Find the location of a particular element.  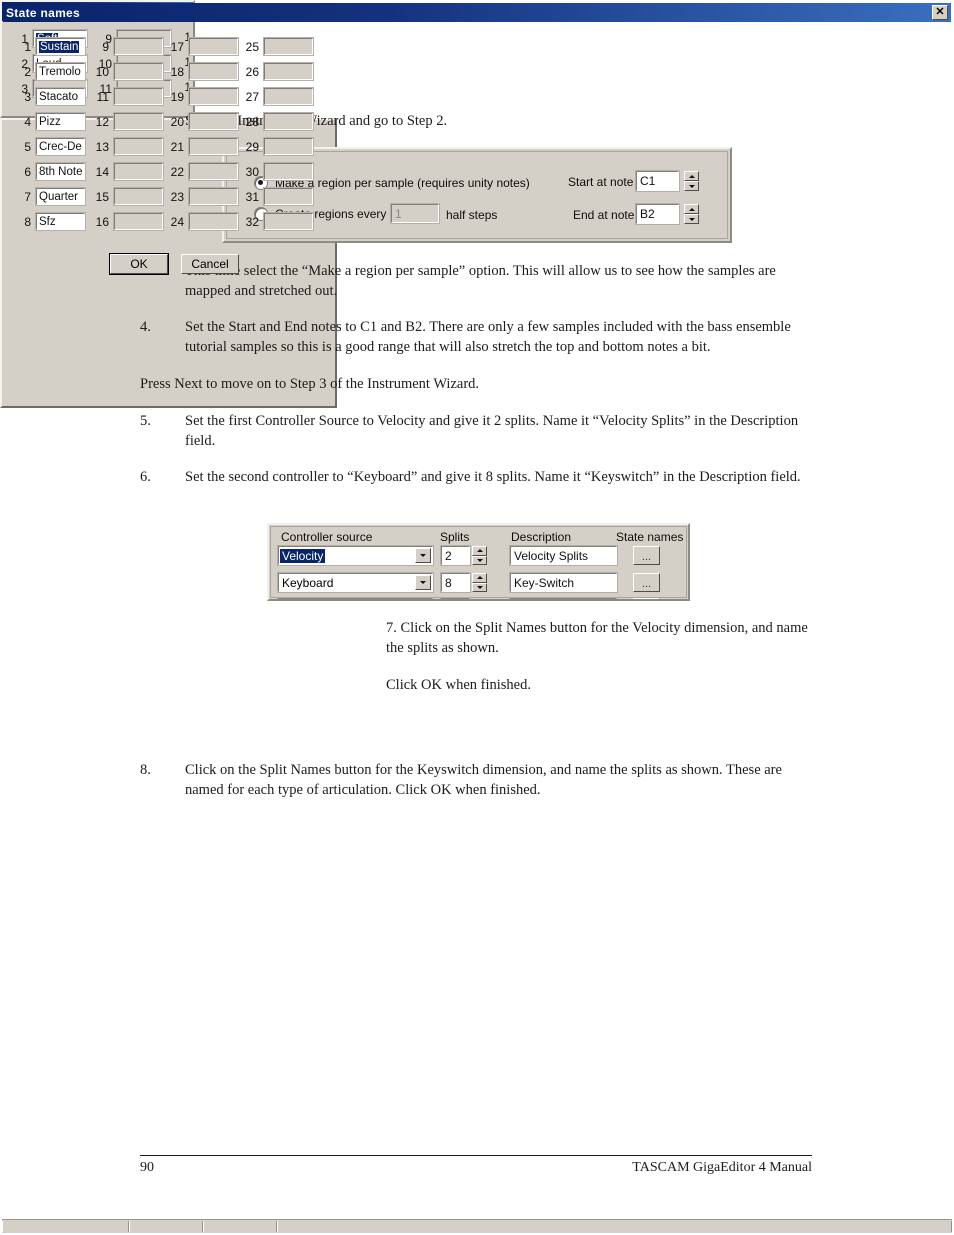

state-slot-5: 5 Crec-De is located at coordinates (51, 146).